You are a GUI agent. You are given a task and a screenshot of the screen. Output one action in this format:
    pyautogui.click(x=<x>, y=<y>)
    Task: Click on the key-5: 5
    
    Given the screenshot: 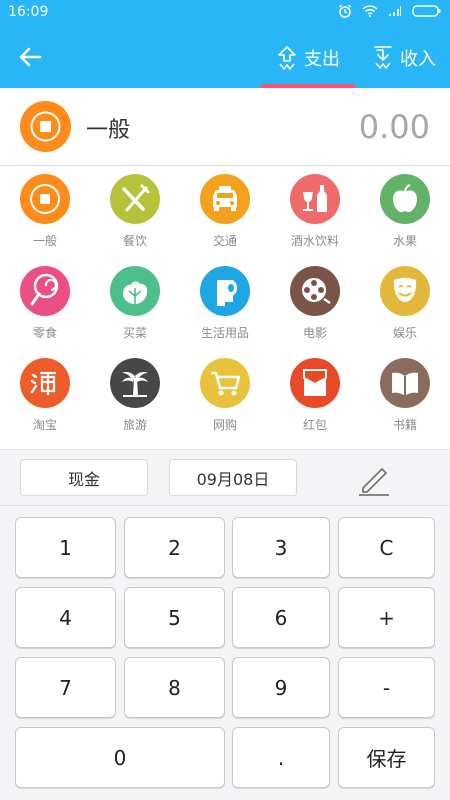 What is the action you would take?
    pyautogui.click(x=174, y=617)
    